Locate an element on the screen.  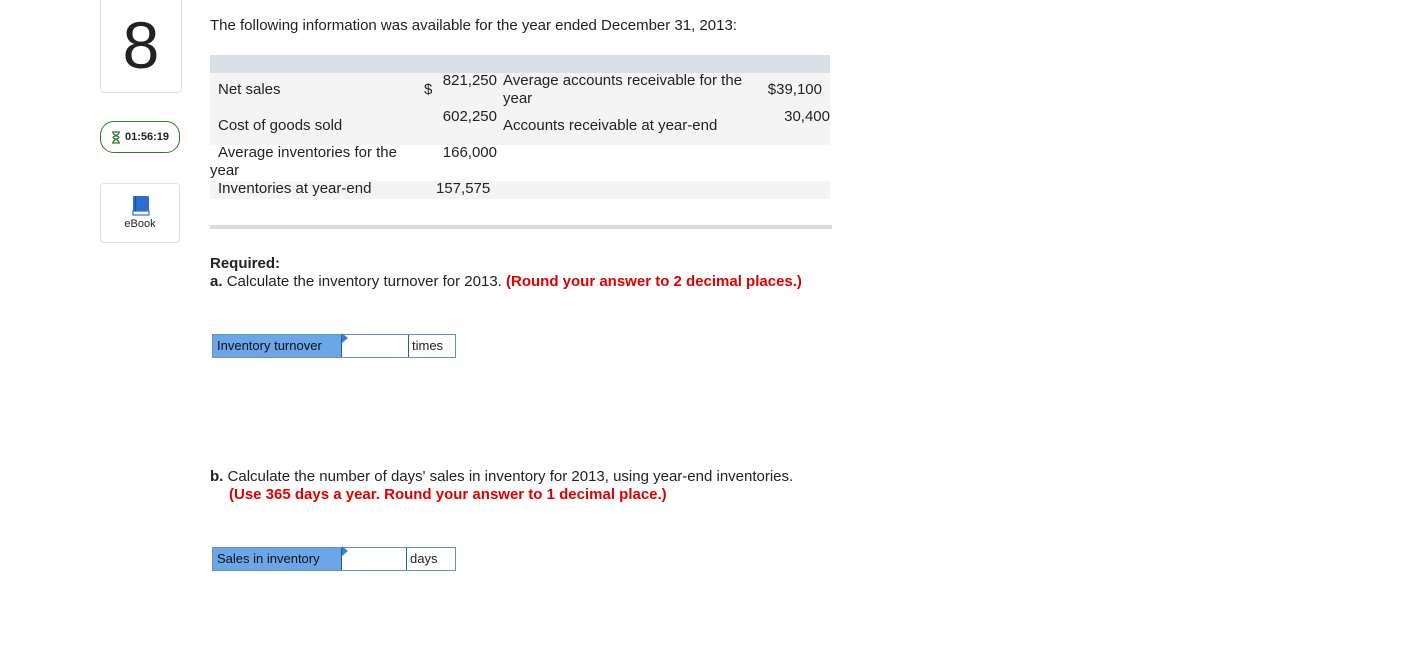
sales-in-inventory-input is located at coordinates (374, 558).